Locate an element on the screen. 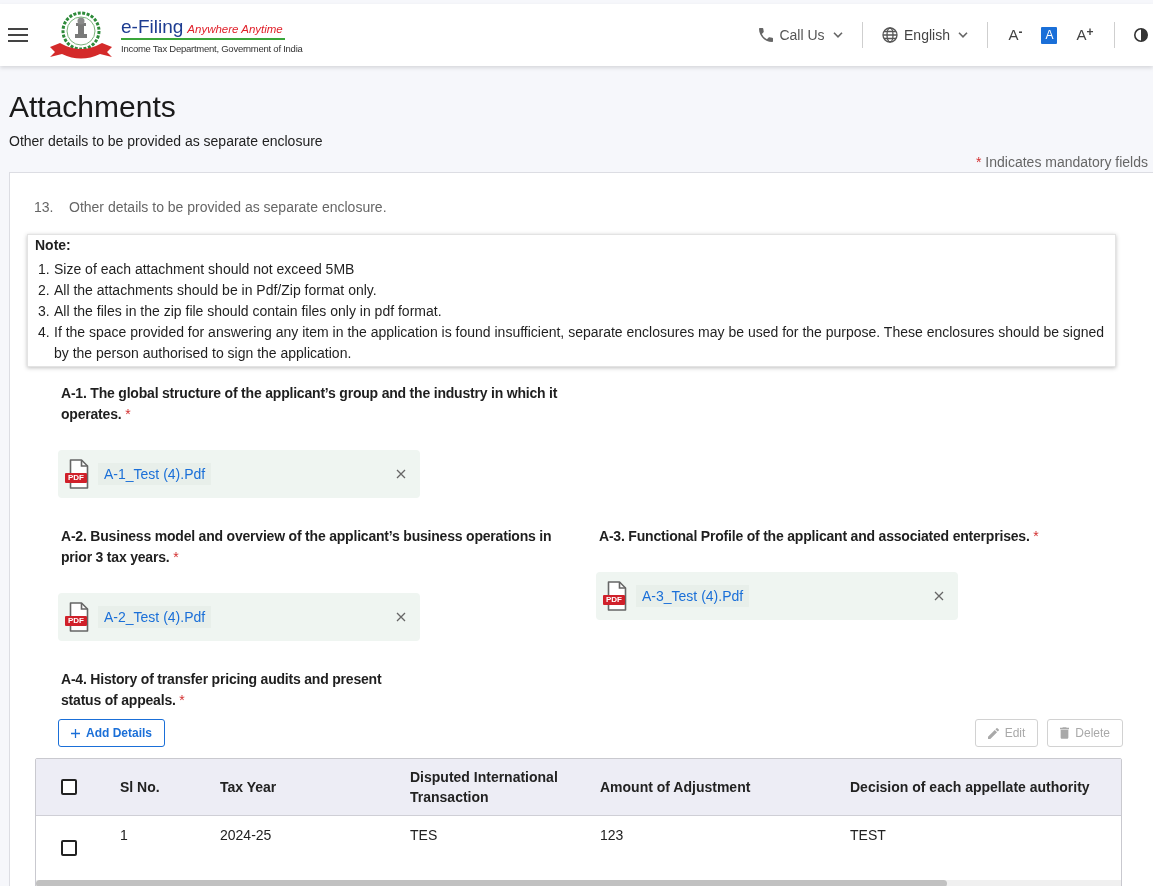 Image resolution: width=1153 pixels, height=886 pixels. font-size-button: A is located at coordinates (1049, 35).